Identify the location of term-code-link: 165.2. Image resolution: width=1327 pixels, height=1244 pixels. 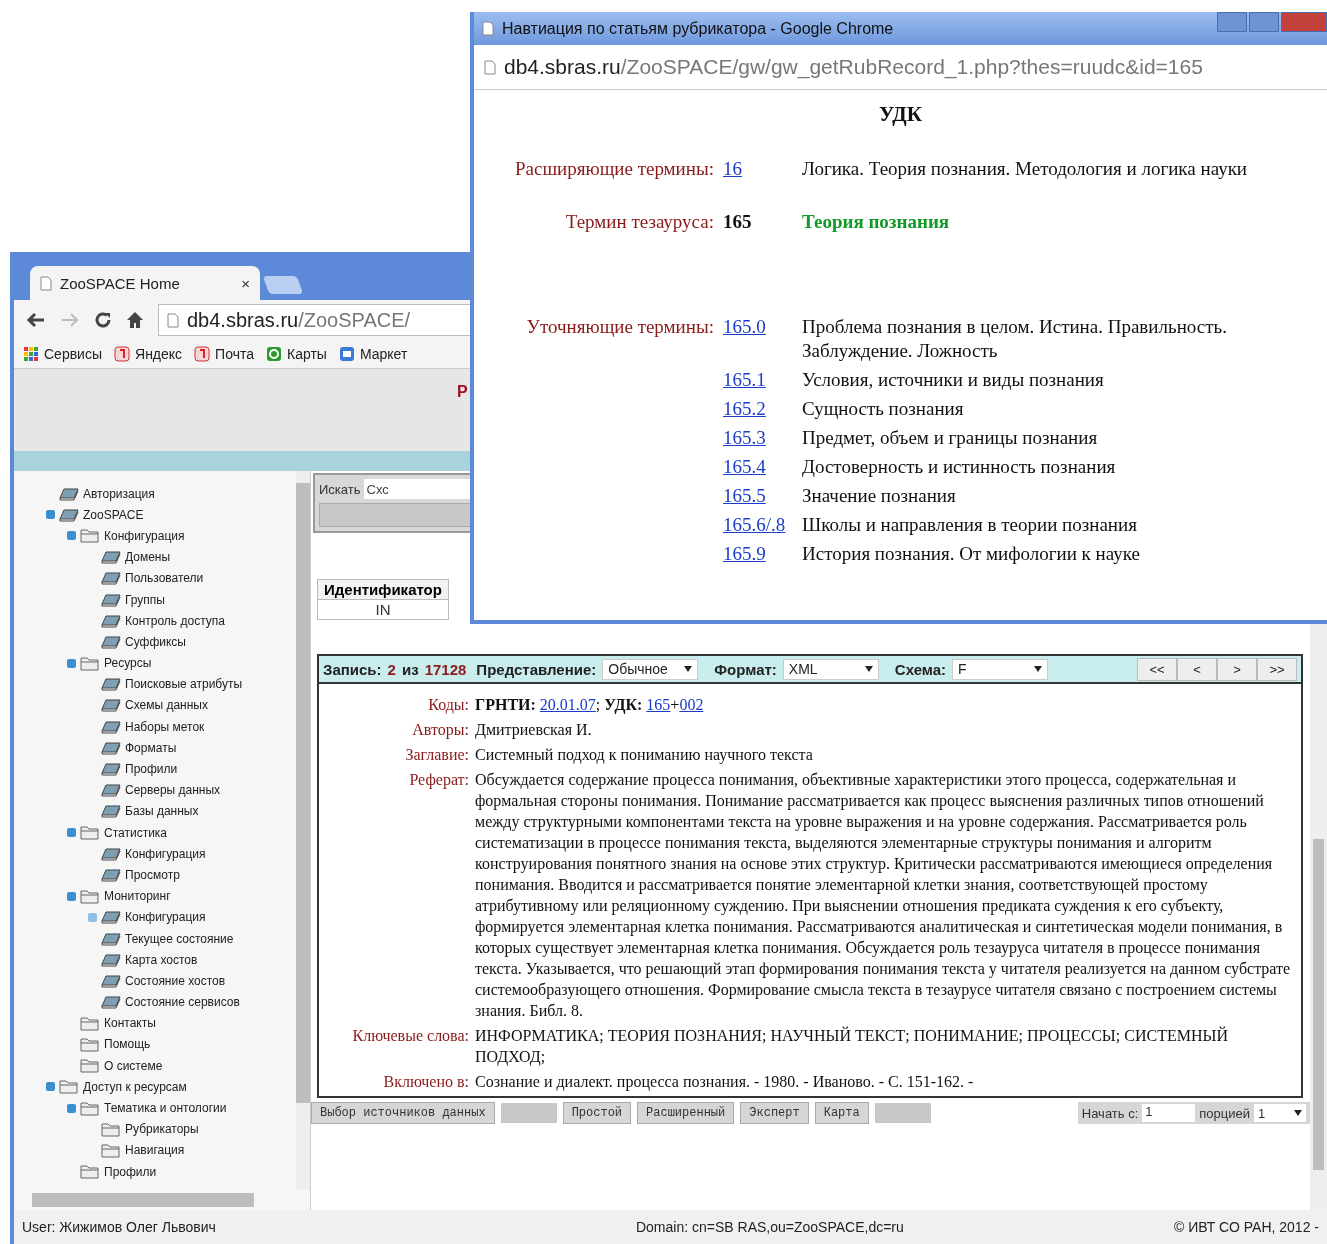
(744, 408).